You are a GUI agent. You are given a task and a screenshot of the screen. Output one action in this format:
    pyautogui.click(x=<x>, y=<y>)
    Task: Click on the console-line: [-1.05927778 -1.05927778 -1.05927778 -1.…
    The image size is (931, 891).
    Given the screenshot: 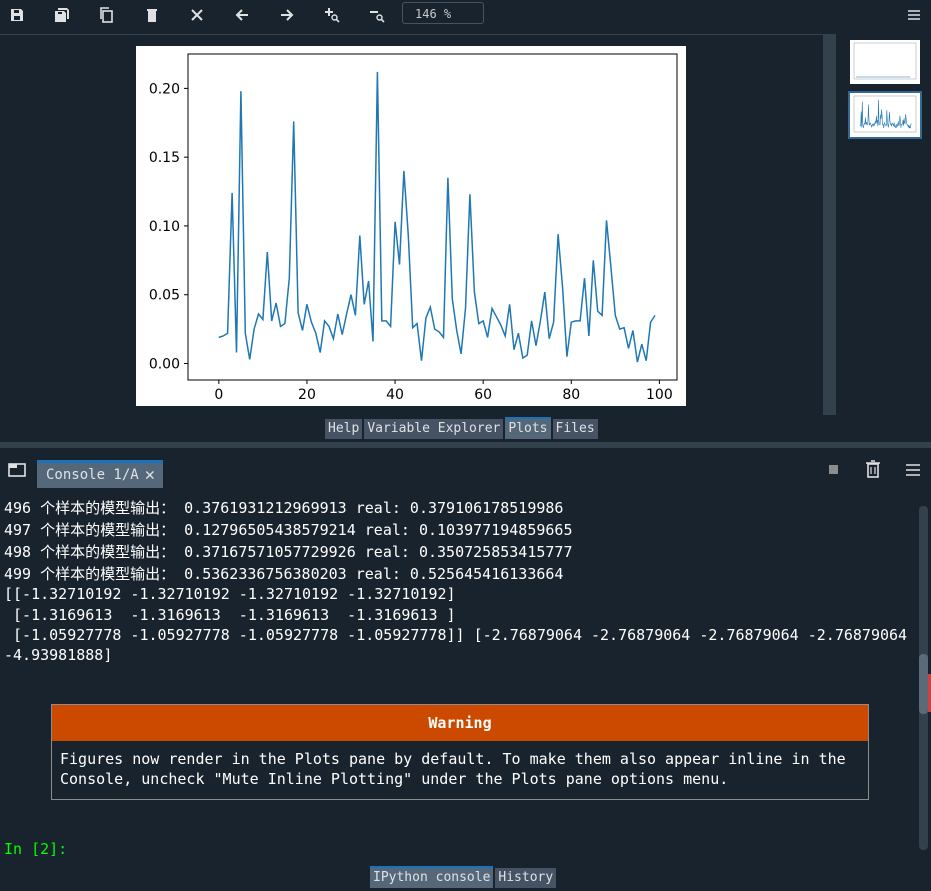 What is the action you would take?
    pyautogui.click(x=456, y=635)
    